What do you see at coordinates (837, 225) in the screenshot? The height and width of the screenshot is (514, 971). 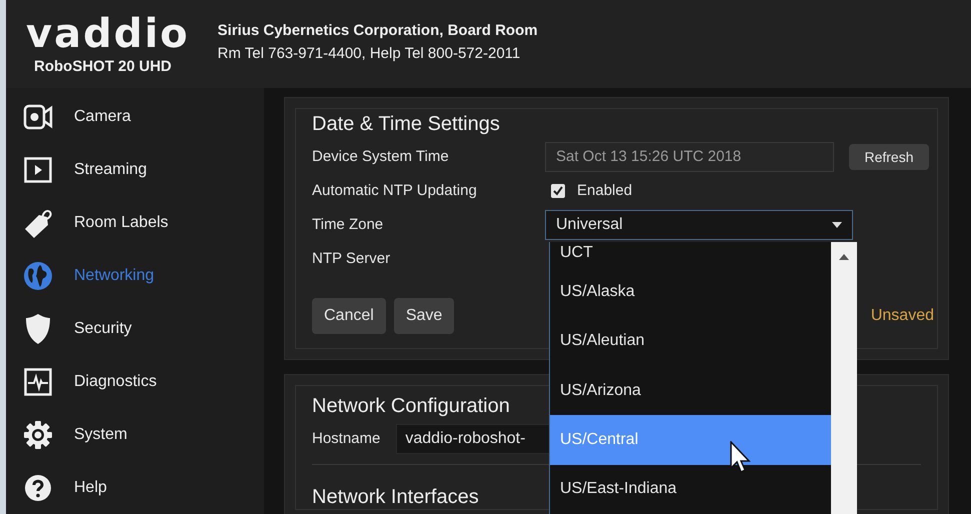 I see `caret-icon` at bounding box center [837, 225].